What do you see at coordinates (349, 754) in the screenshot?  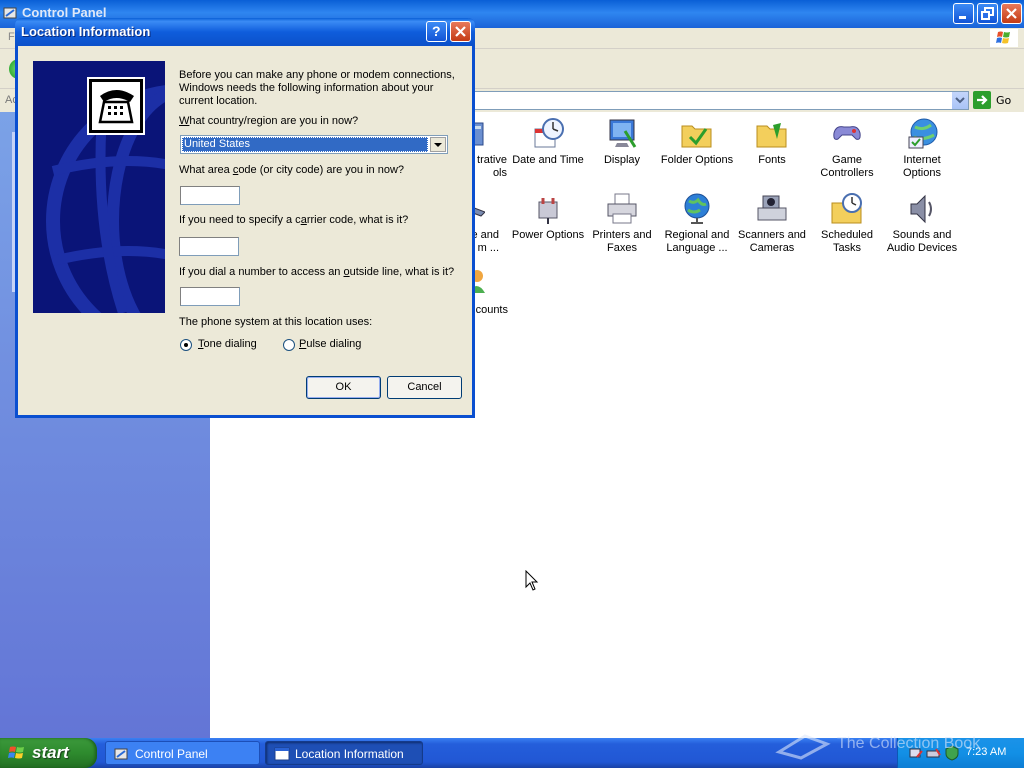 I see `taskbar-button-label: Location Information` at bounding box center [349, 754].